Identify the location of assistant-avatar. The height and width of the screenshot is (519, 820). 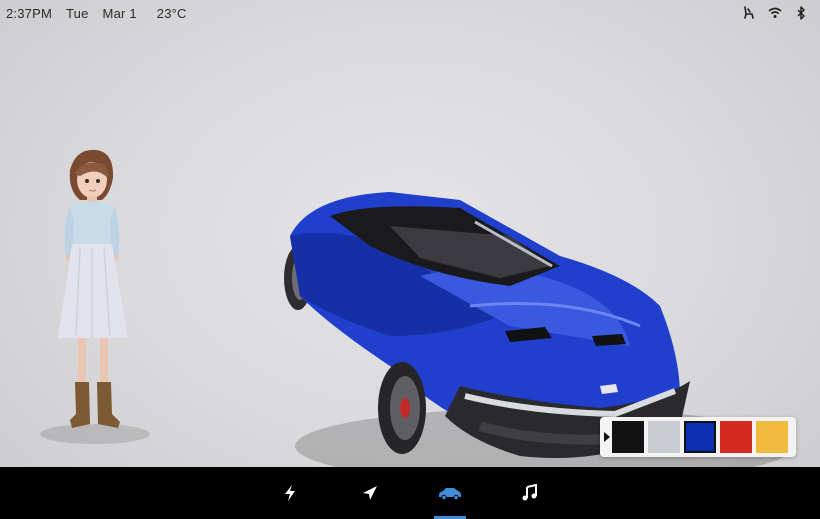
(95, 308).